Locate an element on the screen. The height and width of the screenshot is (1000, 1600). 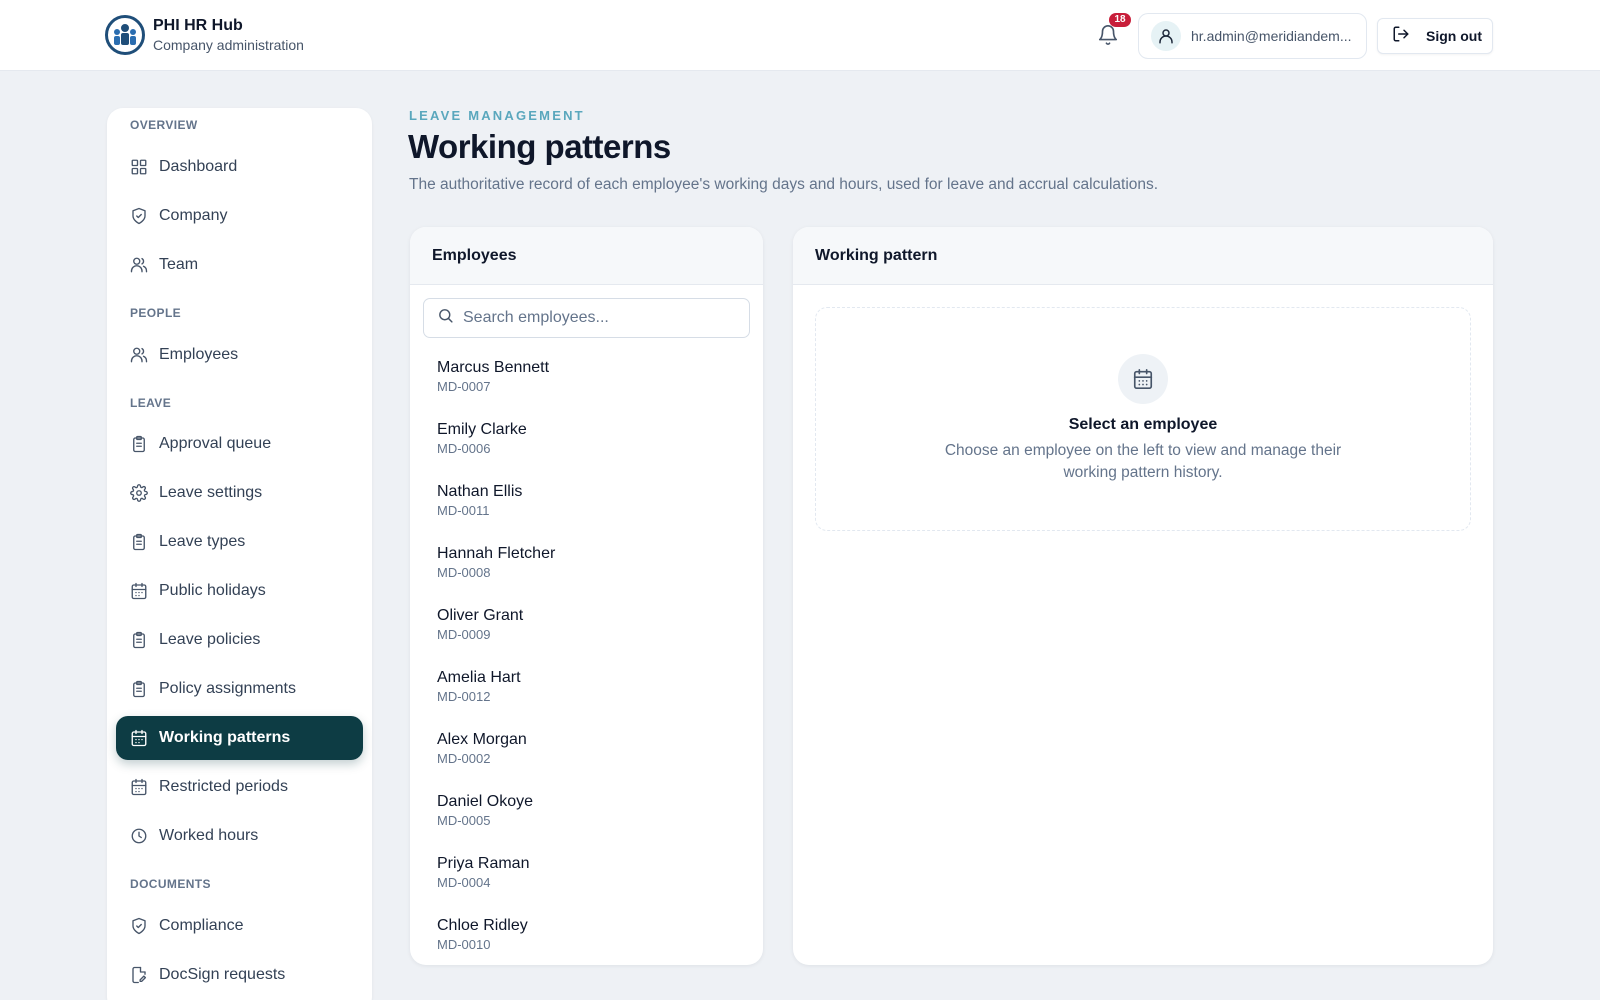
employee-name: Chloe Ridley is located at coordinates (482, 925).